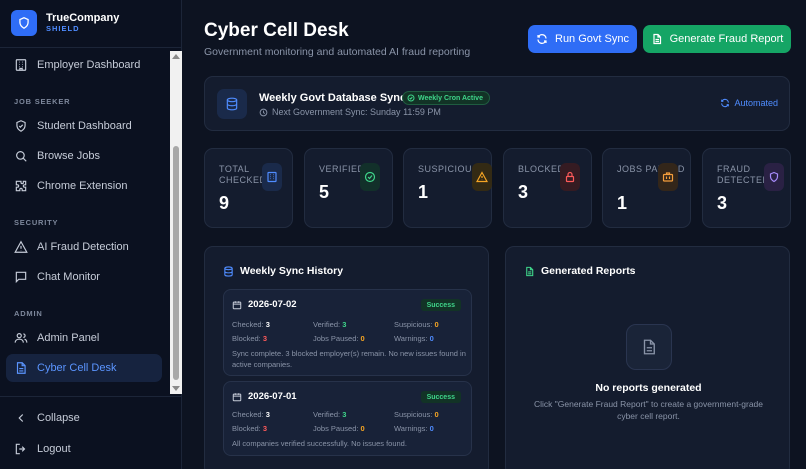  Describe the element at coordinates (54, 449) in the screenshot. I see `logout-label: Logout` at that location.